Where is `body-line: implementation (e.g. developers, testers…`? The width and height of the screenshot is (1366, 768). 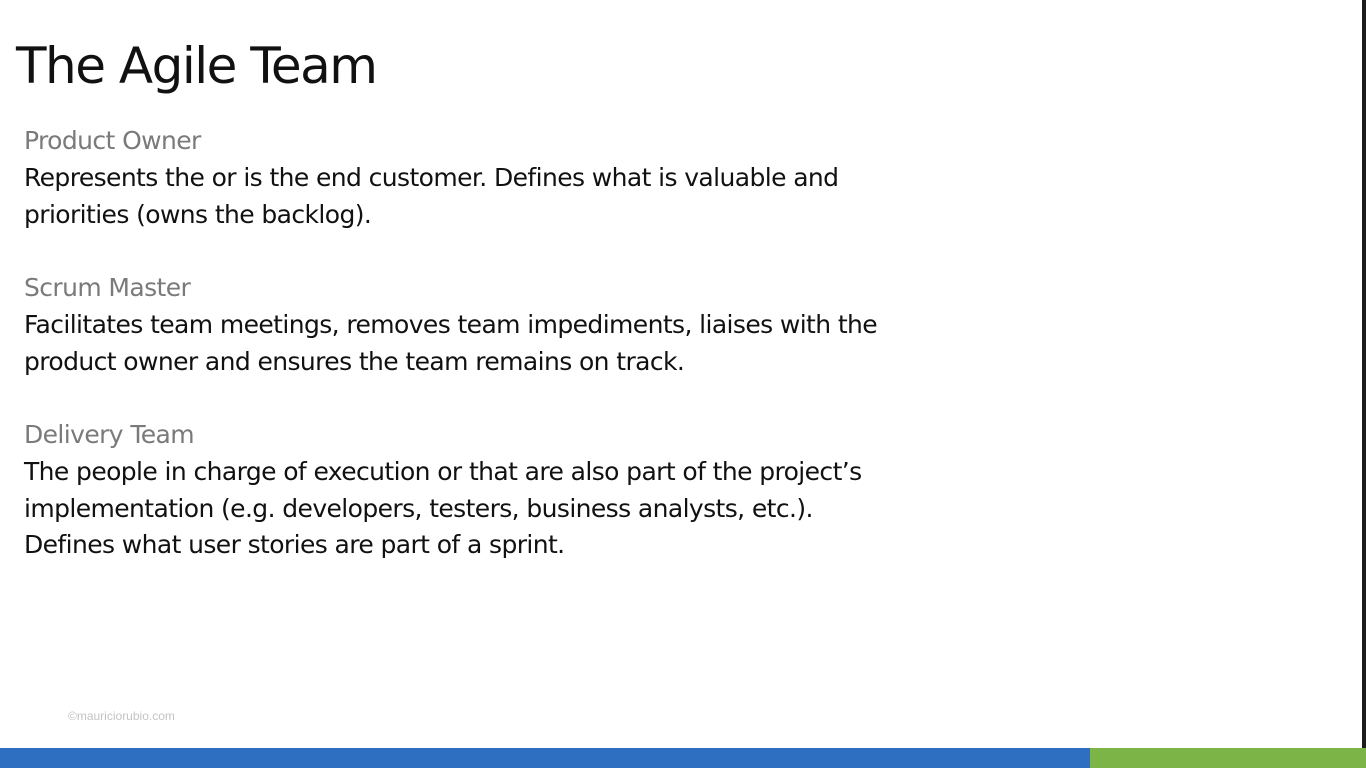
body-line: implementation (e.g. developers, testers… is located at coordinates (418, 508).